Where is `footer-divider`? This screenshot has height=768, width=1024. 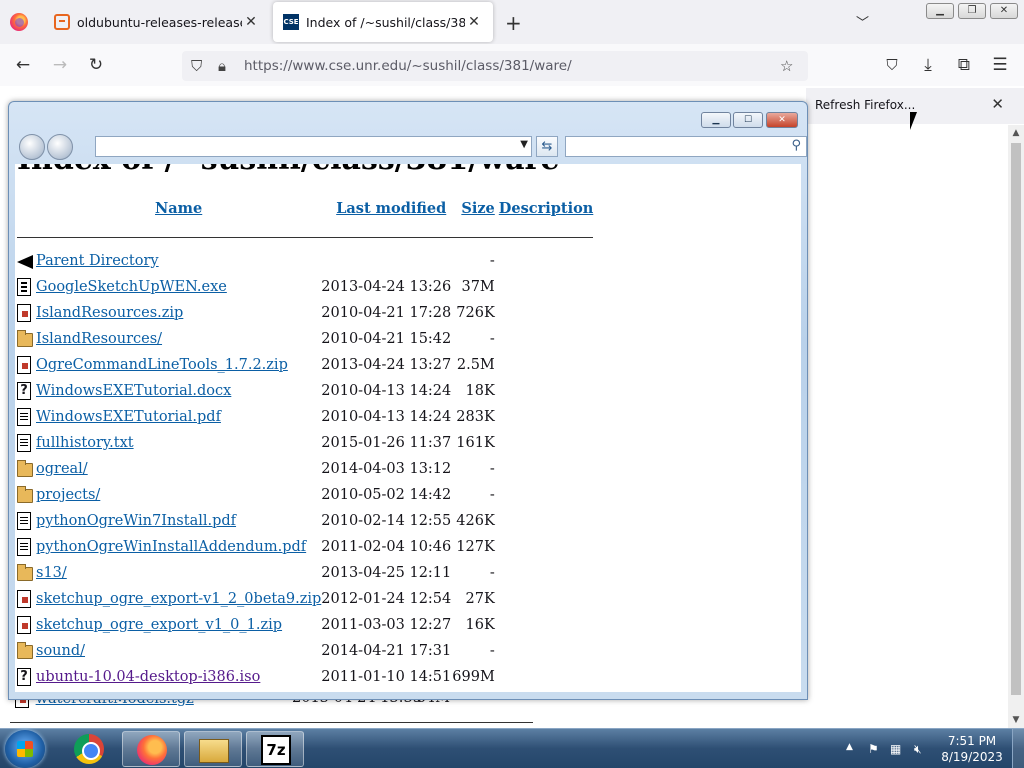
footer-divider is located at coordinates (271, 722).